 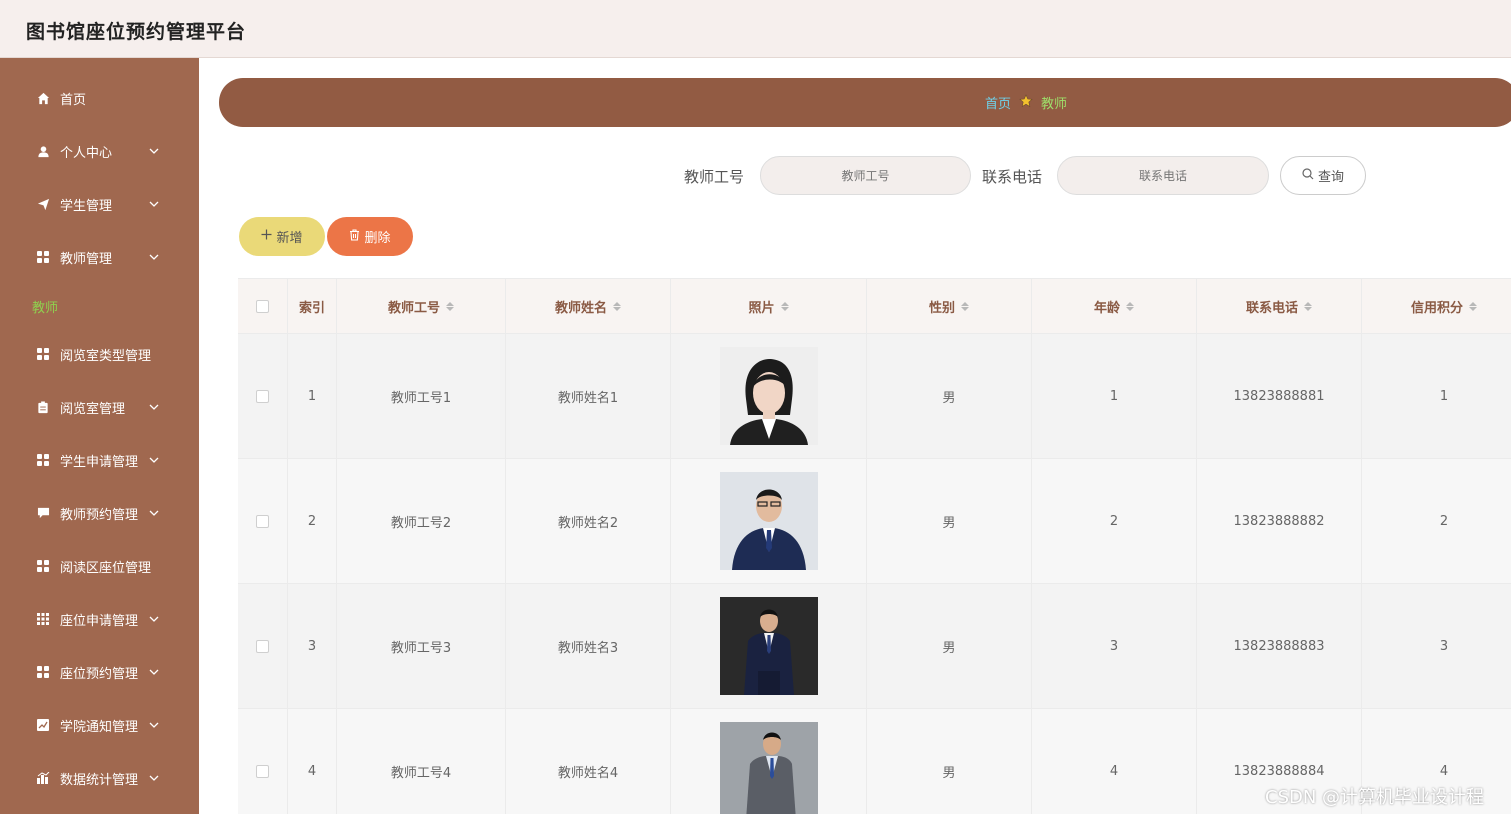 I want to click on phone-input, so click(x=1163, y=175).